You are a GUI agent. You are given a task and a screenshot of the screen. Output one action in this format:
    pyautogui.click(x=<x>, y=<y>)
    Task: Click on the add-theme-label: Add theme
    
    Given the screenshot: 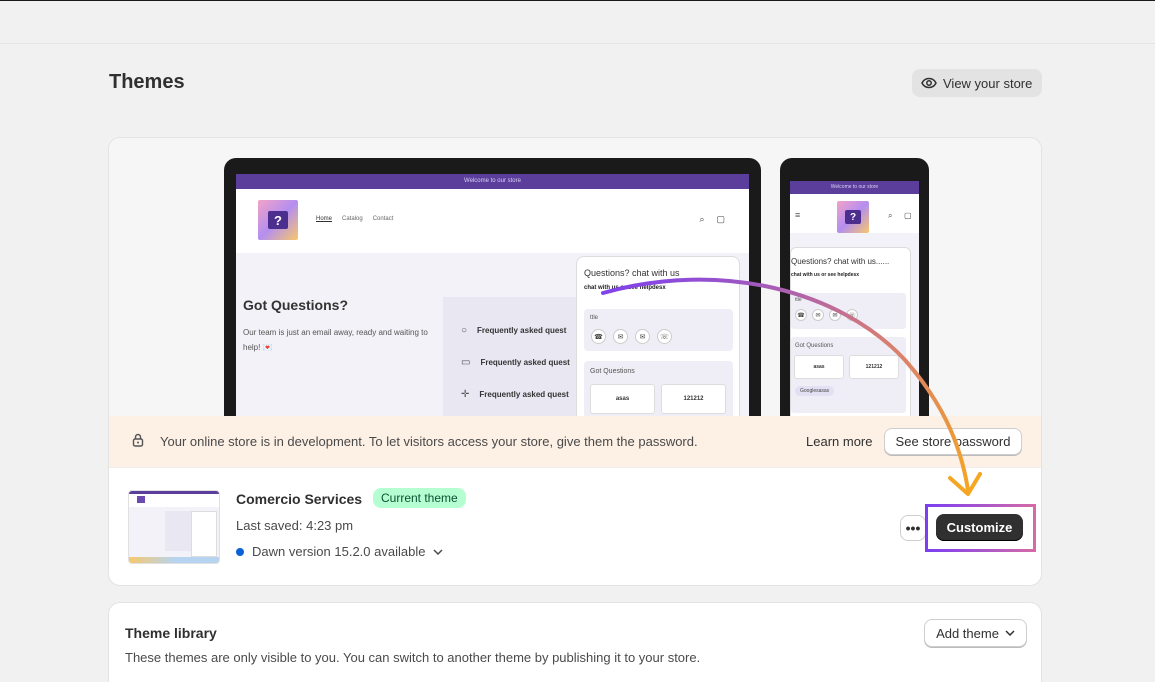 What is the action you would take?
    pyautogui.click(x=967, y=633)
    